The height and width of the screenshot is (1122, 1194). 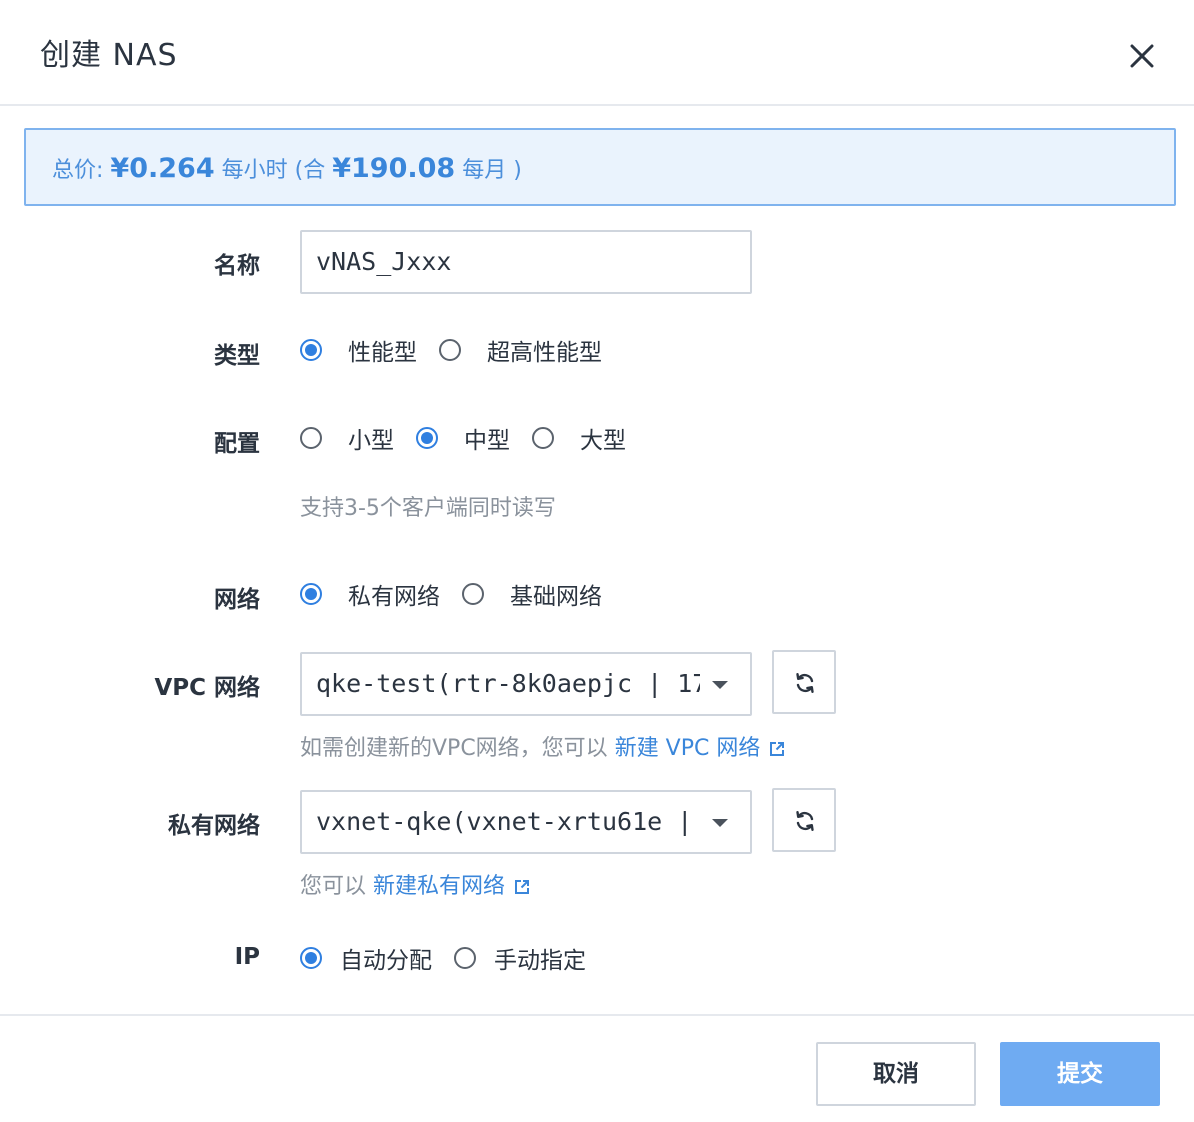 What do you see at coordinates (347, 438) in the screenshot?
I see `config-option-small: 小型` at bounding box center [347, 438].